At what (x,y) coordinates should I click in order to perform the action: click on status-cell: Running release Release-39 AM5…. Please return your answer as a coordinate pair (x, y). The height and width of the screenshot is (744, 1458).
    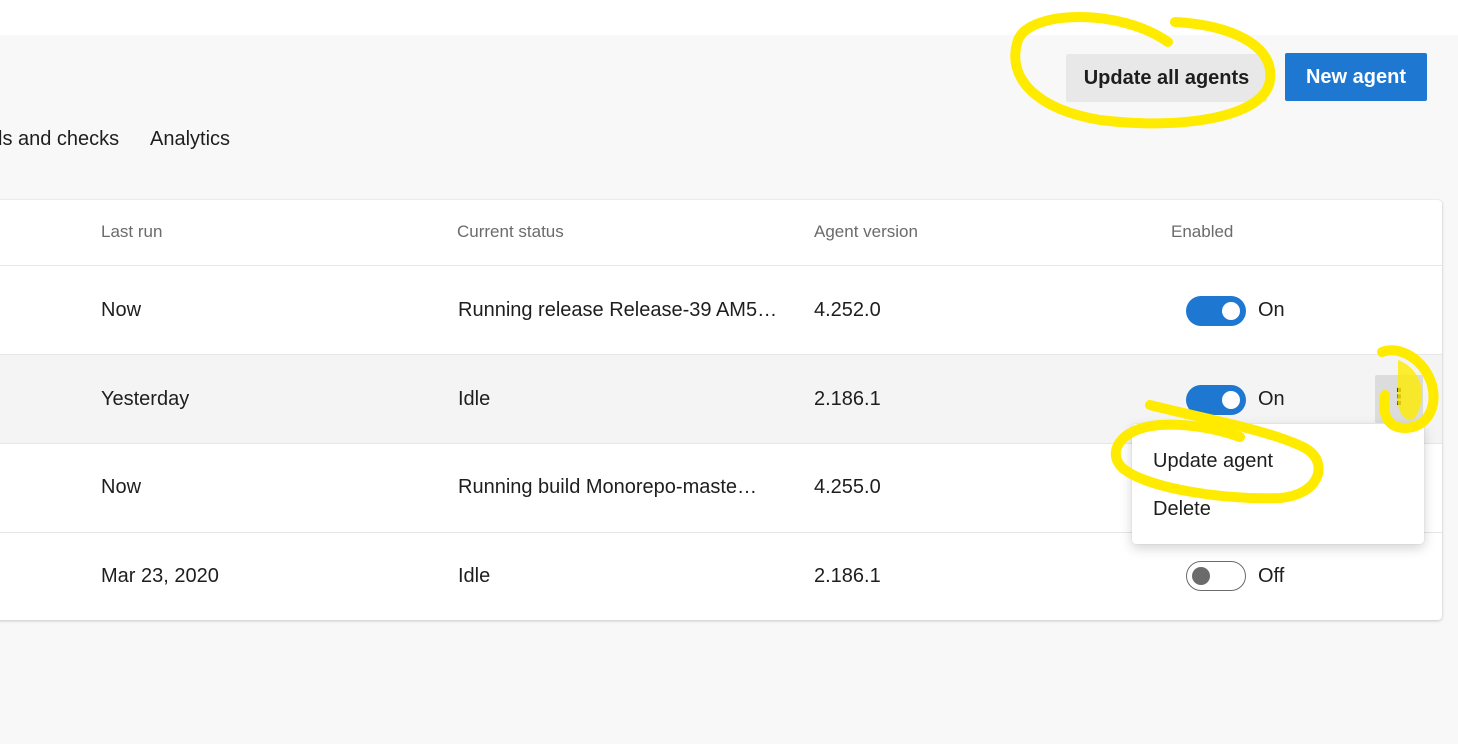
    Looking at the image, I should click on (618, 310).